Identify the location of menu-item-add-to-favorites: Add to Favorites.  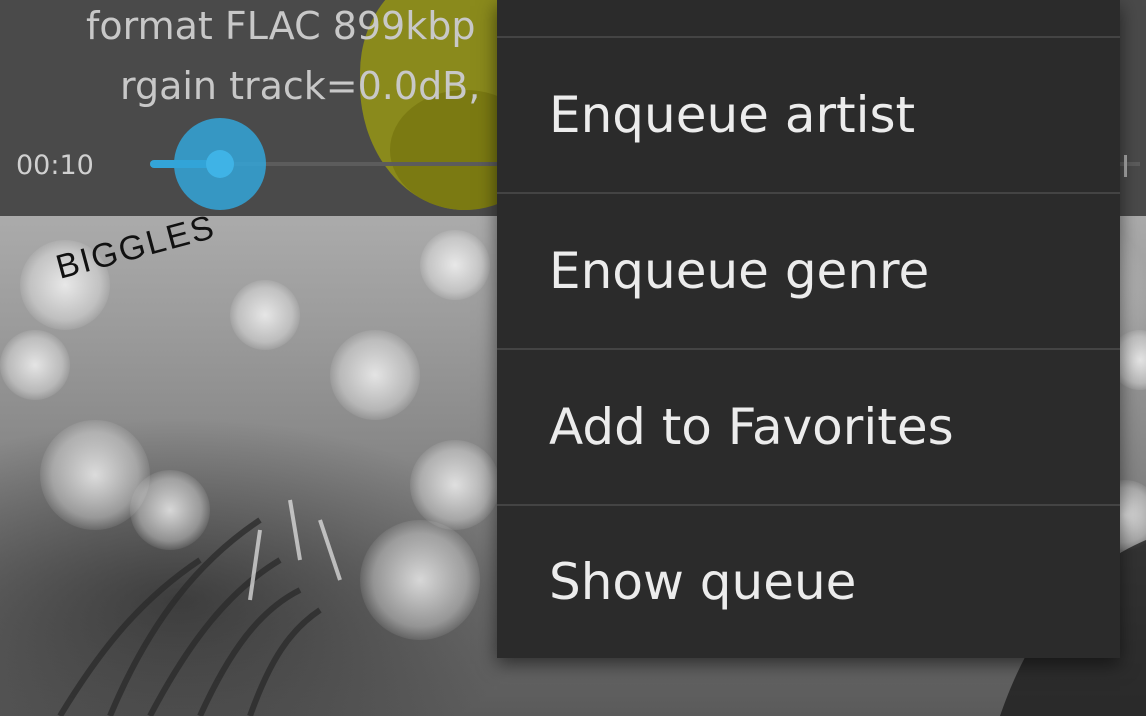
(808, 427).